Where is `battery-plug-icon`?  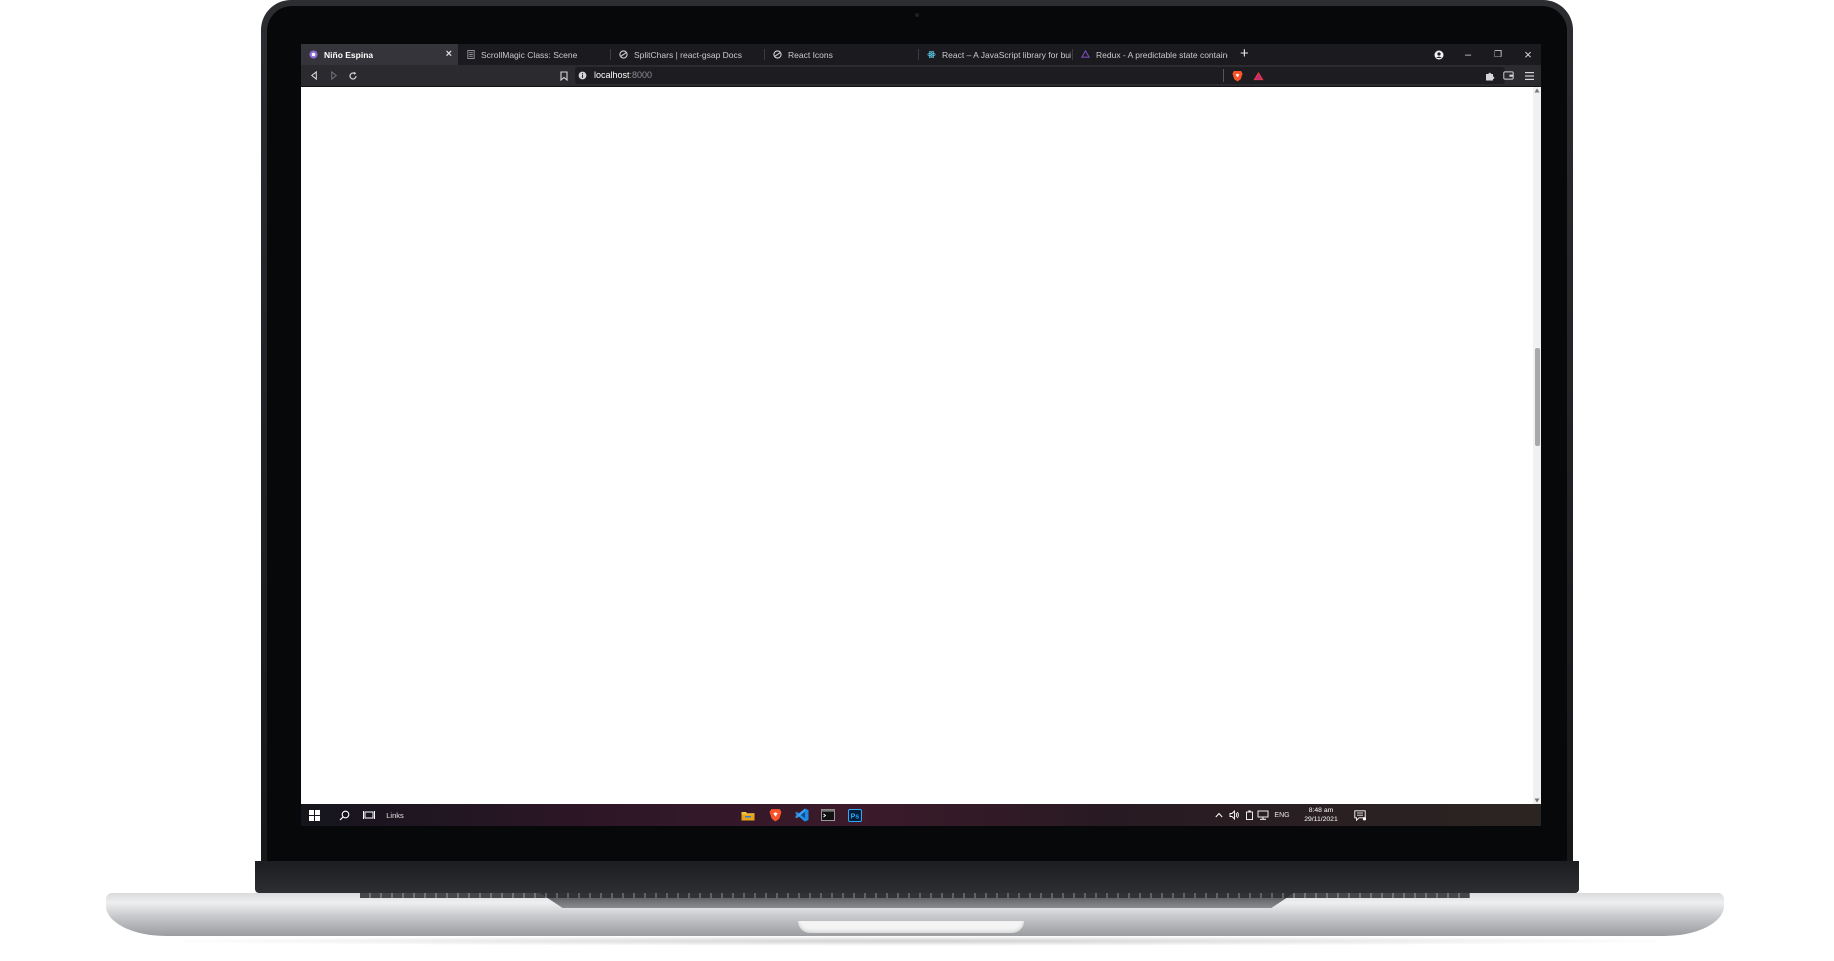 battery-plug-icon is located at coordinates (1249, 815).